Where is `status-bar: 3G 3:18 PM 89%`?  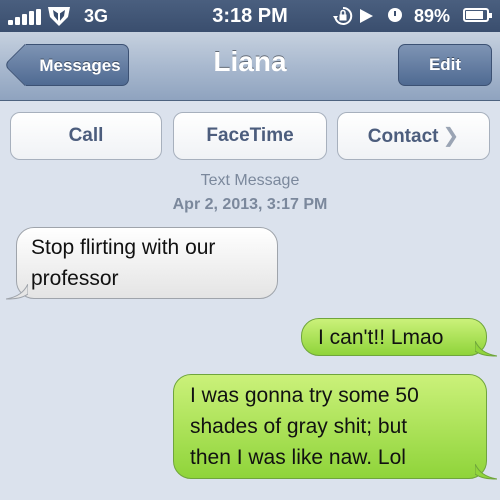
status-bar: 3G 3:18 PM 89% is located at coordinates (250, 16).